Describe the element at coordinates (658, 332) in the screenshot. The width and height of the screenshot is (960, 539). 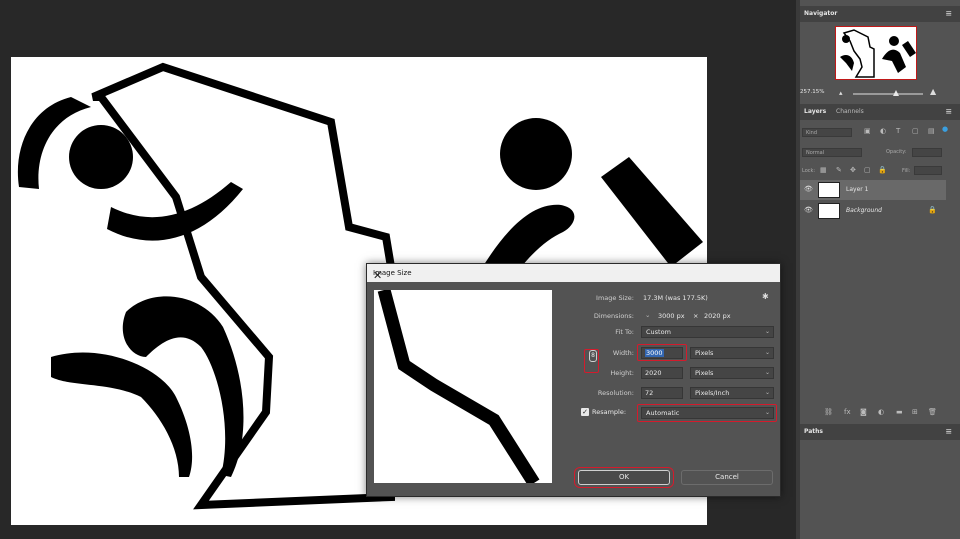
I see `fit-to-value: Custom` at that location.